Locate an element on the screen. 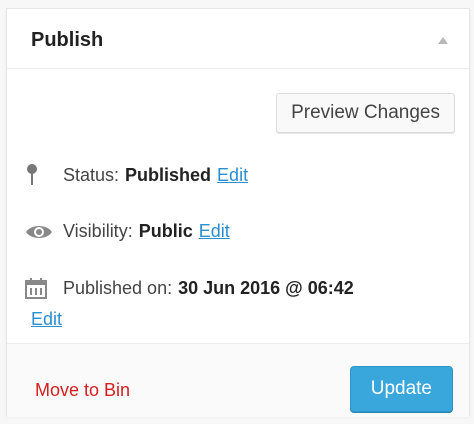  panel-header: Publish is located at coordinates (238, 39).